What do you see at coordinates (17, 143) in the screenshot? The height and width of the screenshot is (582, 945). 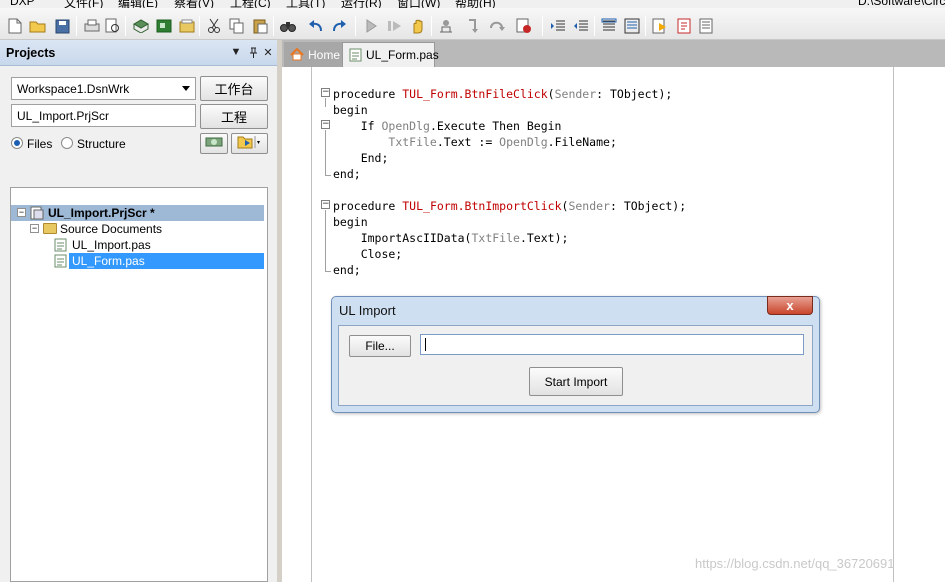 I see `files-radio` at bounding box center [17, 143].